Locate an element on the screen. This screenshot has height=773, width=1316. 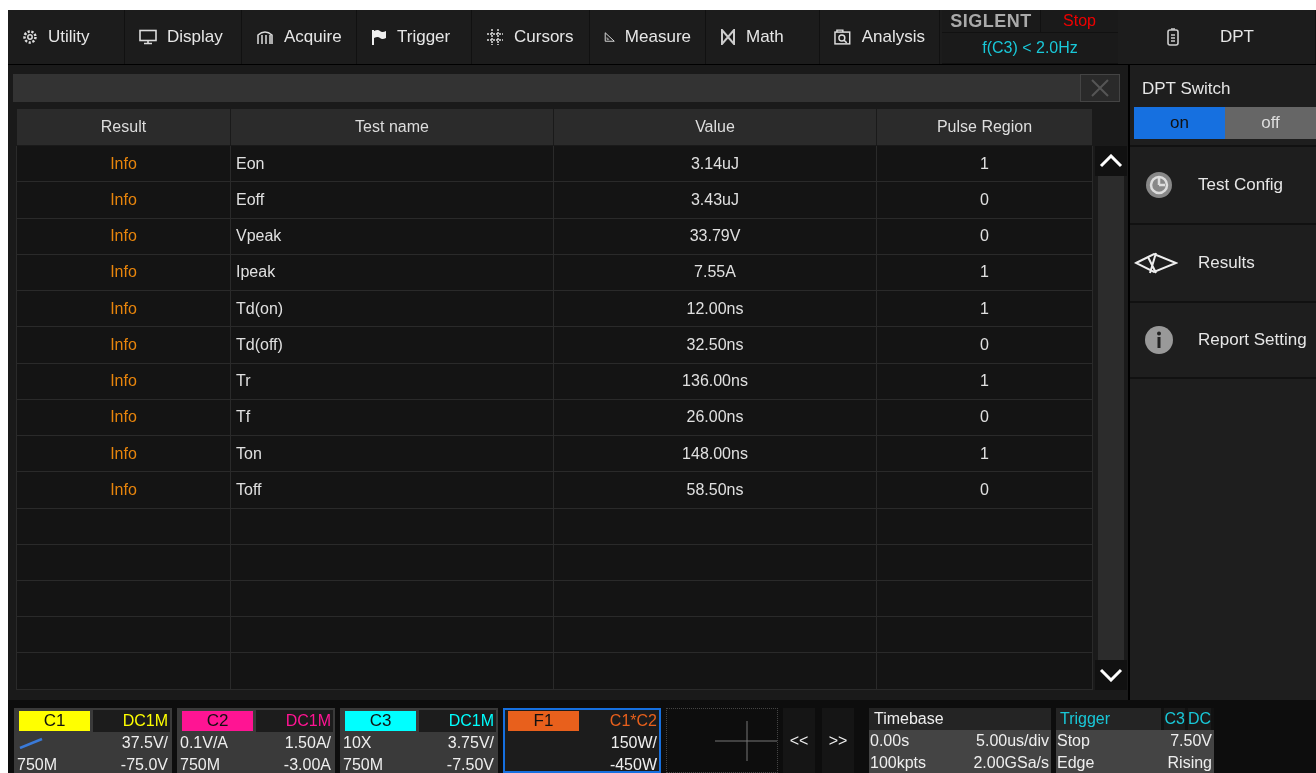
flag-icon is located at coordinates (379, 36).